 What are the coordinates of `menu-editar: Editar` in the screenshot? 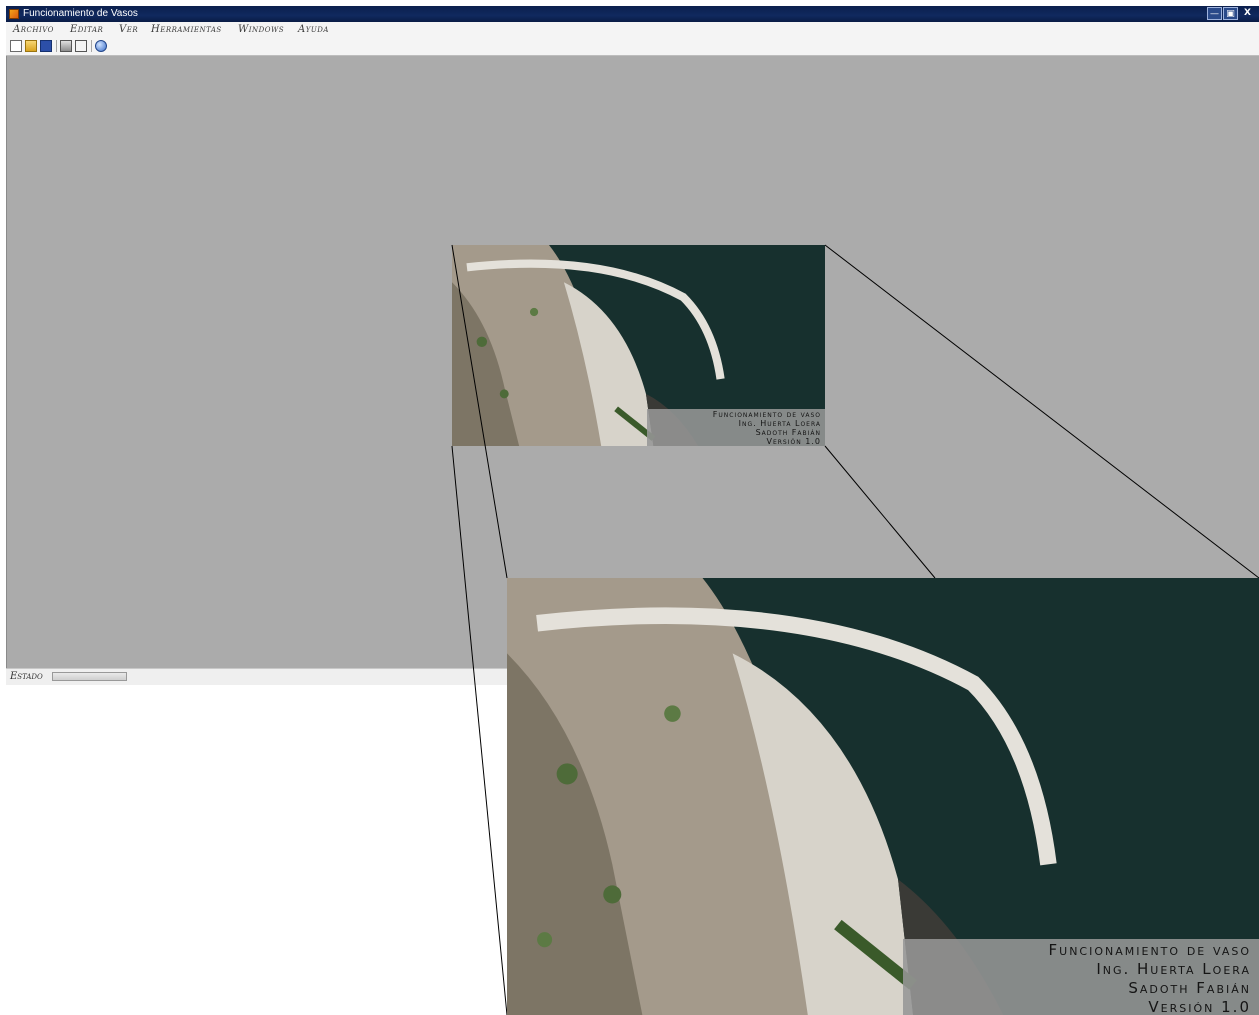 It's located at (86, 29).